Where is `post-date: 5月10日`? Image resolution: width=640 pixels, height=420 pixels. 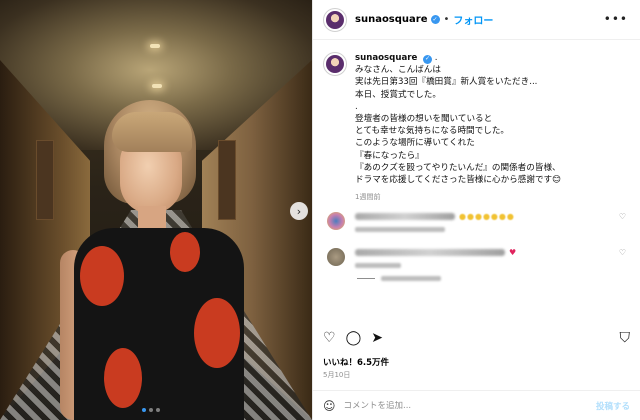 post-date: 5月10日 is located at coordinates (337, 375).